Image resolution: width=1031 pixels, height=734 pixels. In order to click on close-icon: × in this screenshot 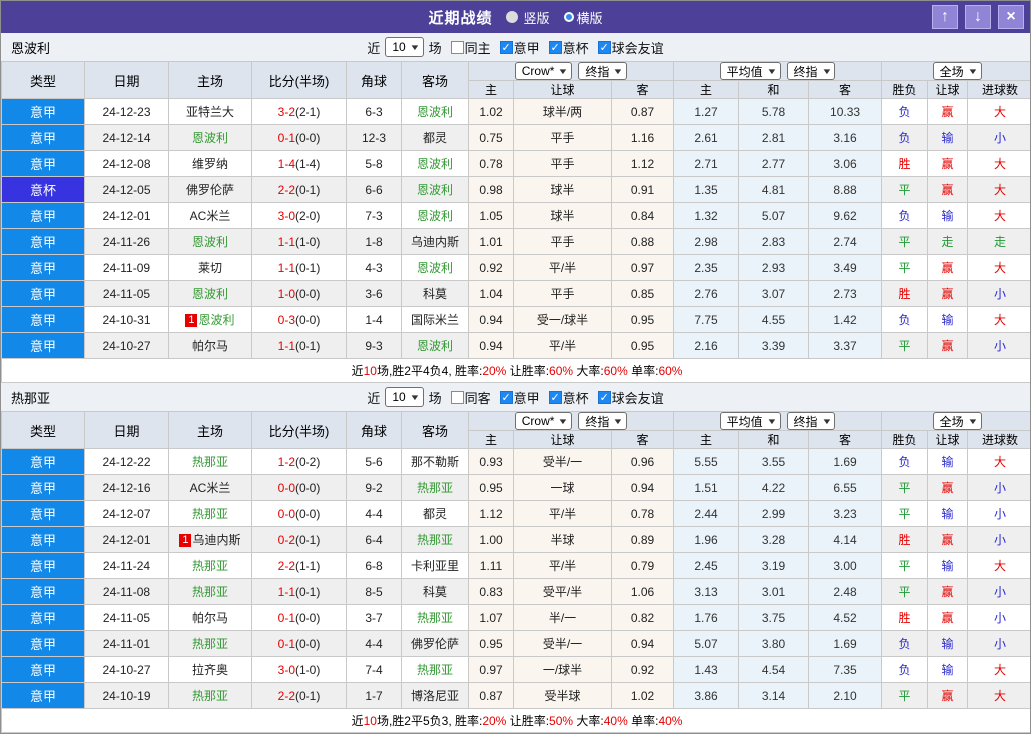, I will do `click(1011, 16)`.